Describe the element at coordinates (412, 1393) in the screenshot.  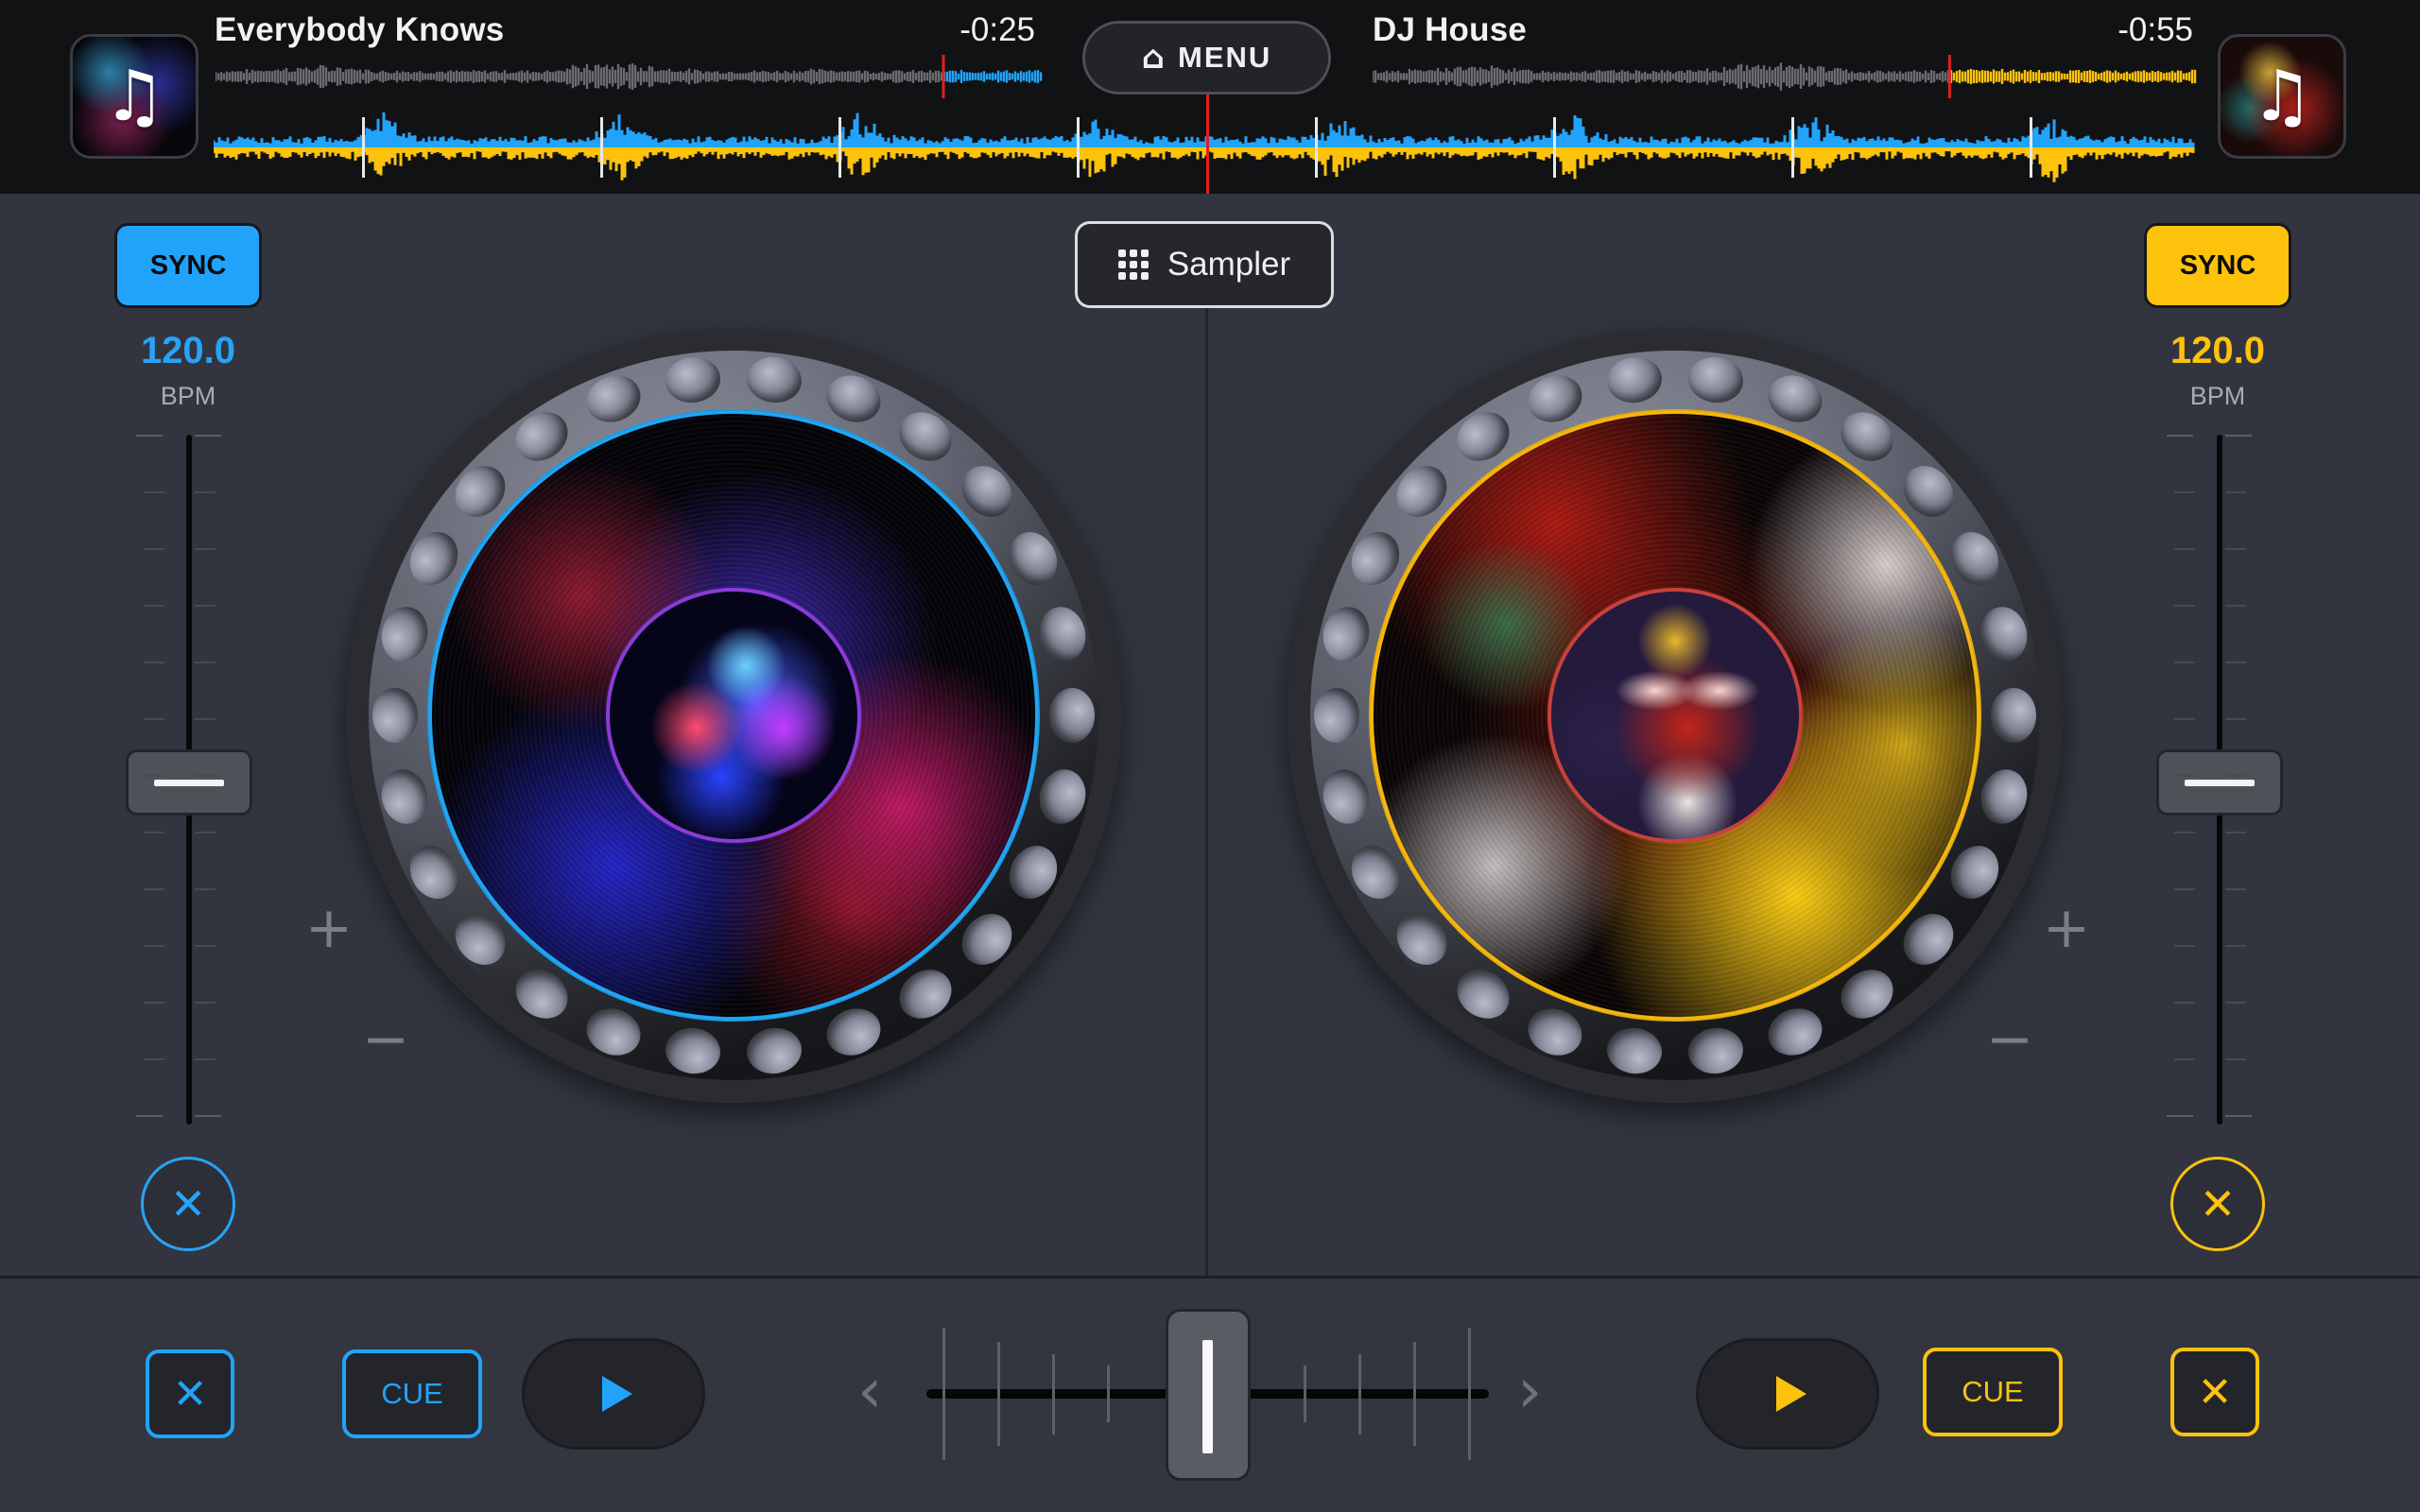
I see `deck-a-cue-button: CUE` at that location.